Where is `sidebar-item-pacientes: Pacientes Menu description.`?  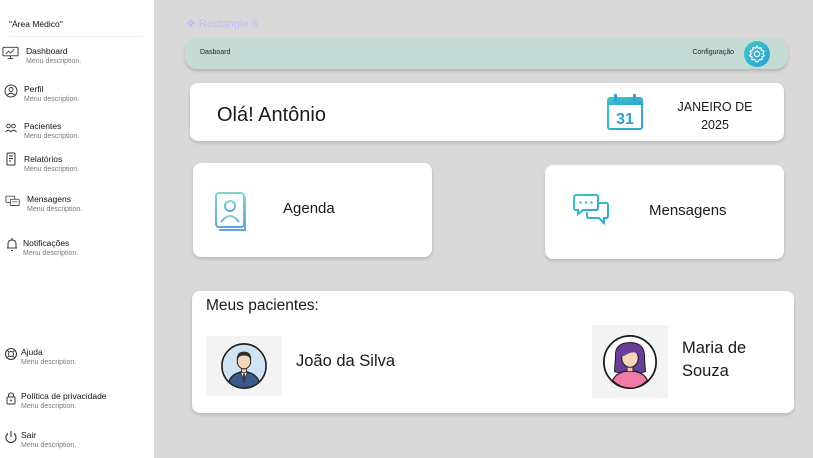
sidebar-item-pacientes: Pacientes Menu description. is located at coordinates (77, 136).